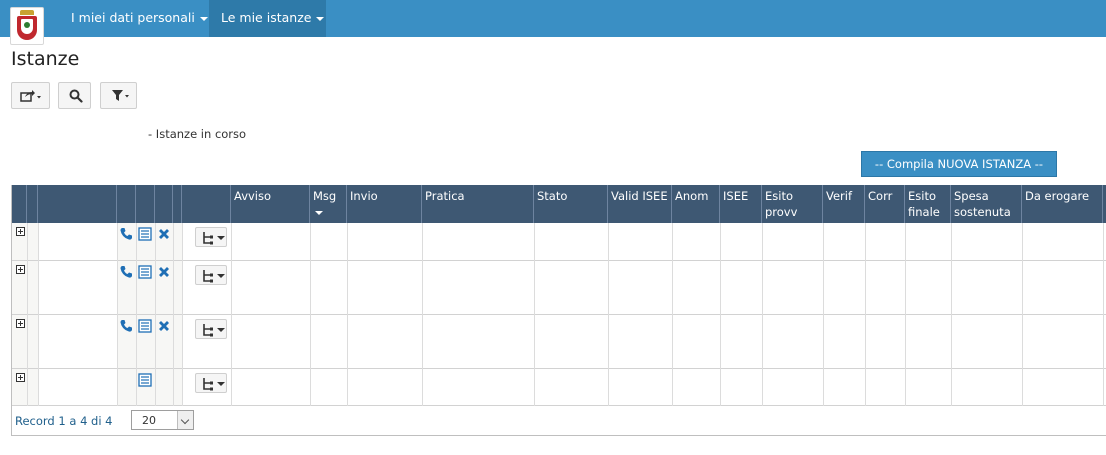 This screenshot has width=1106, height=455. I want to click on search-button, so click(74, 95).